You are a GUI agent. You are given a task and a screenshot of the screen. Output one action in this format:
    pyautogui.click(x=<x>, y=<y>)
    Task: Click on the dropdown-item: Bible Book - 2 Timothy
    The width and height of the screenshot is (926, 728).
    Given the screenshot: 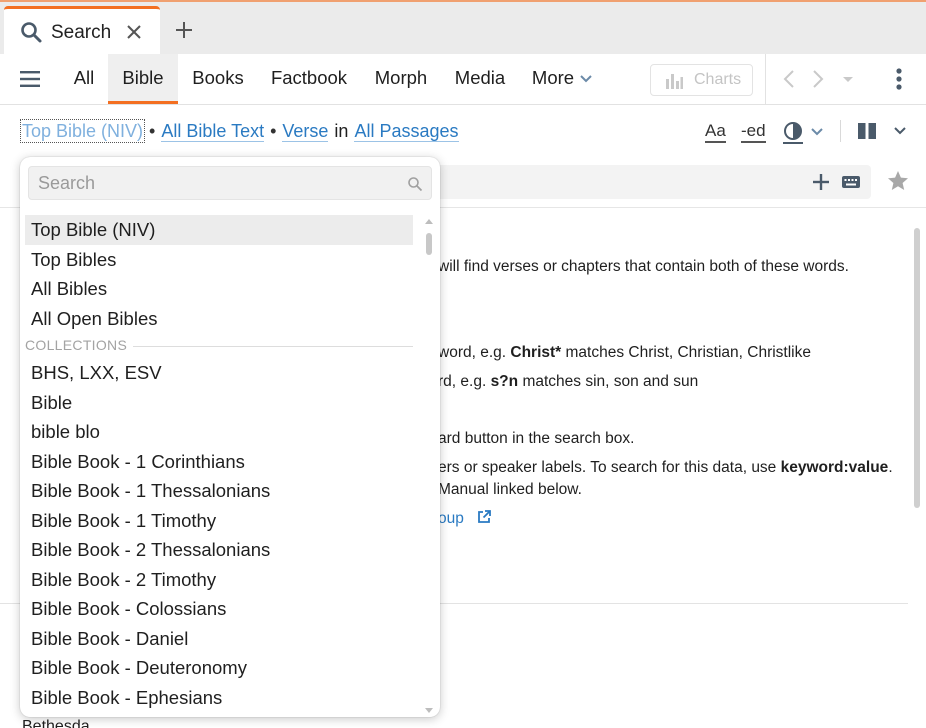 What is the action you would take?
    pyautogui.click(x=219, y=580)
    